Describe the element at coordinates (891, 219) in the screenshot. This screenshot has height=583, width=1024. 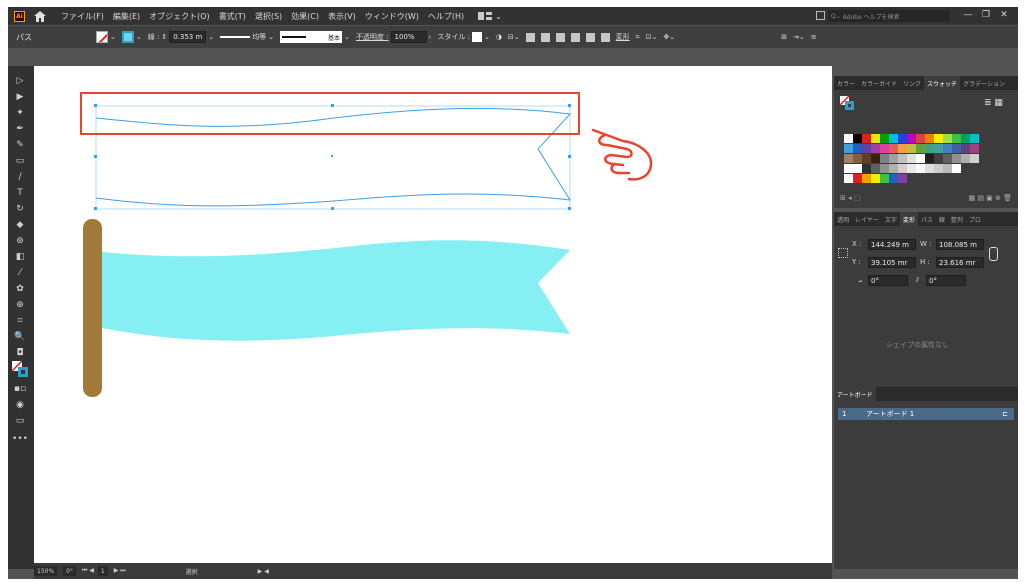
I see `tab-character: 文字` at that location.